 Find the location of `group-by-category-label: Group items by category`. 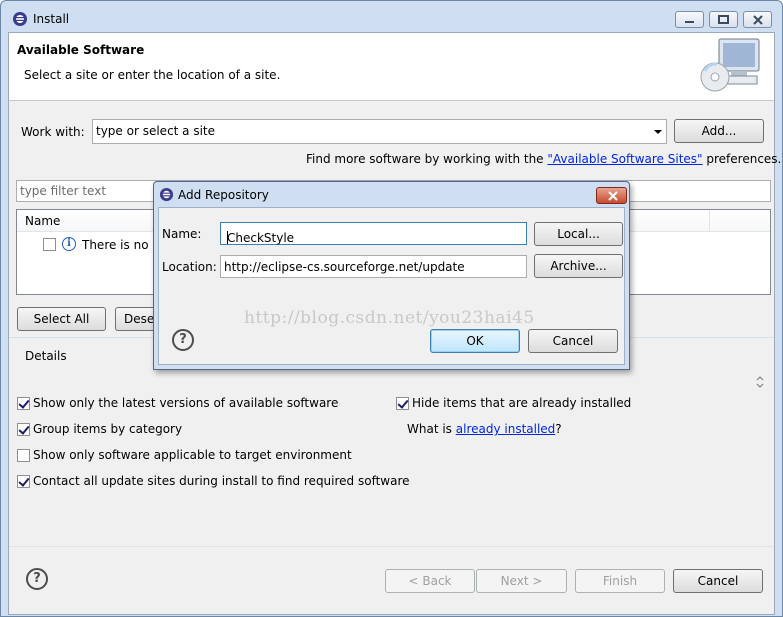

group-by-category-label: Group items by category is located at coordinates (108, 429).